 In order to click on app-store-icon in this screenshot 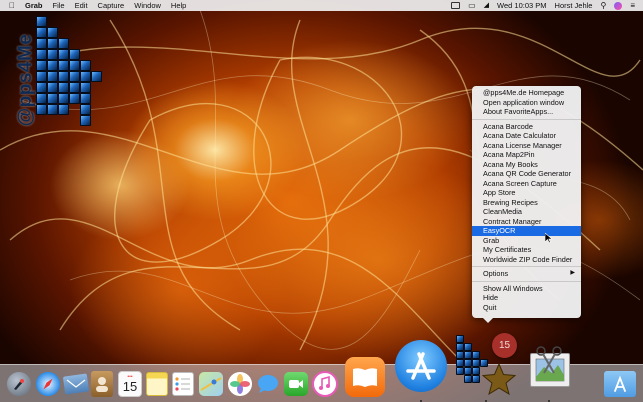, I will do `click(421, 366)`.